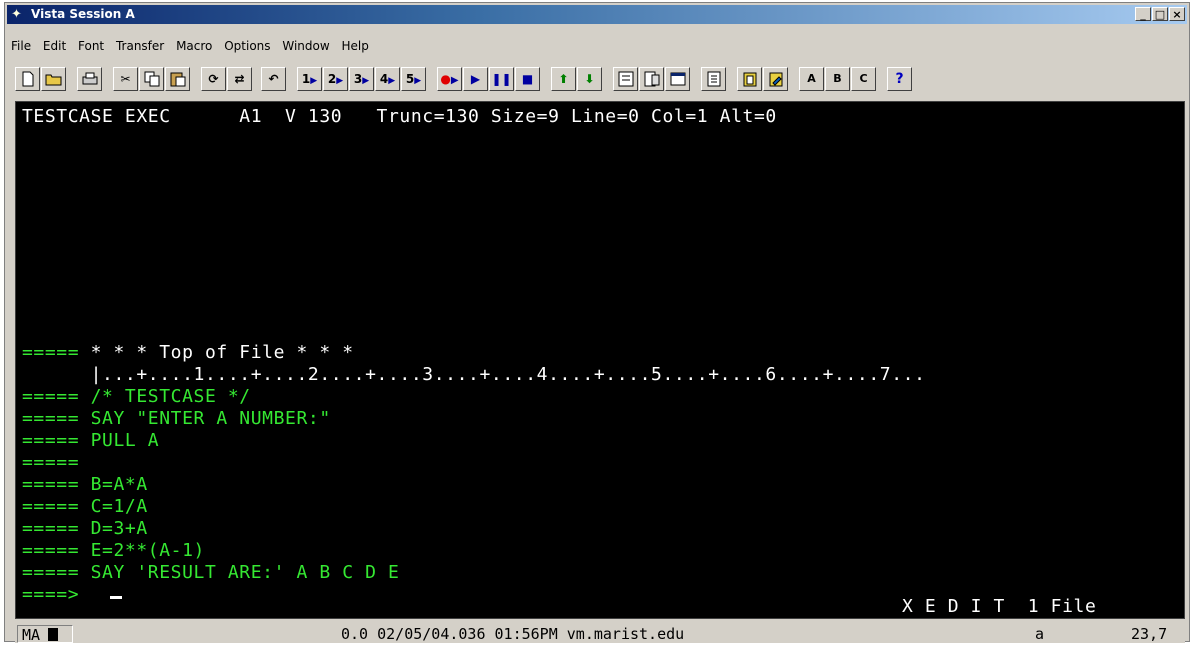 This screenshot has width=1196, height=646. What do you see at coordinates (113, 484) in the screenshot?
I see `line-text: B=A*A` at bounding box center [113, 484].